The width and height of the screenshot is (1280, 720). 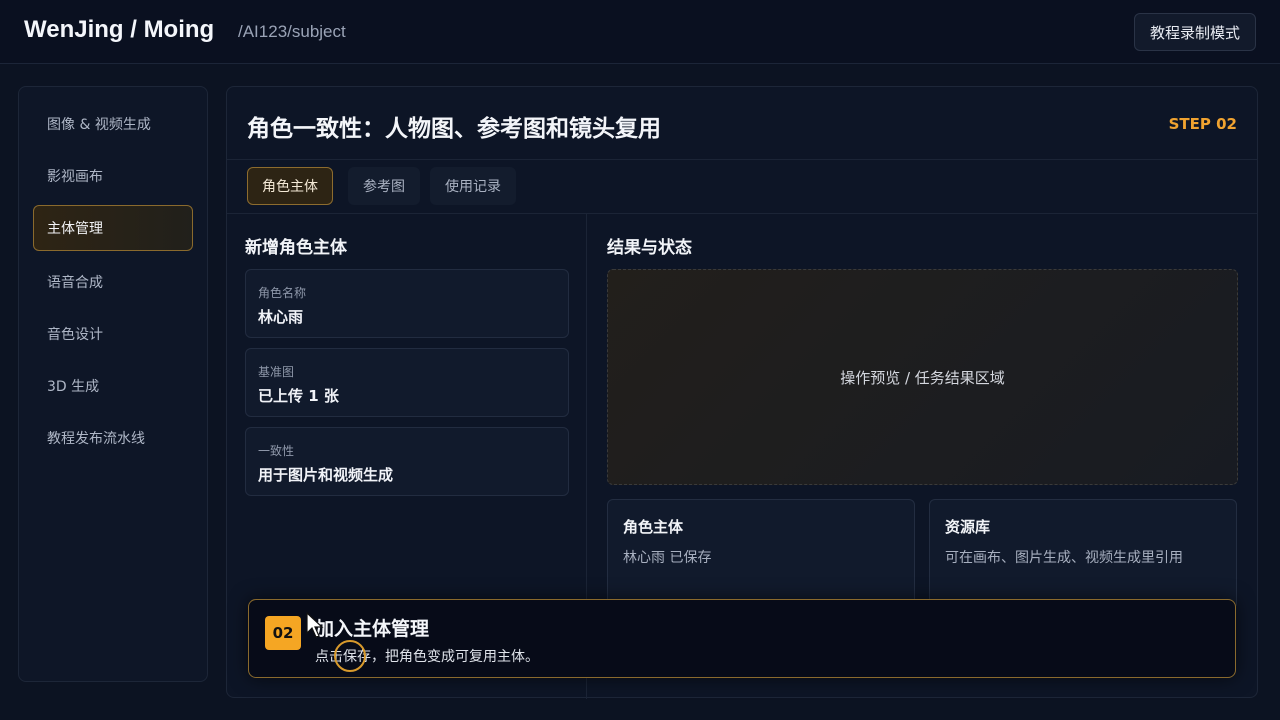 What do you see at coordinates (113, 438) in the screenshot?
I see `sidebar-item-pipeline: 教程发布流水线` at bounding box center [113, 438].